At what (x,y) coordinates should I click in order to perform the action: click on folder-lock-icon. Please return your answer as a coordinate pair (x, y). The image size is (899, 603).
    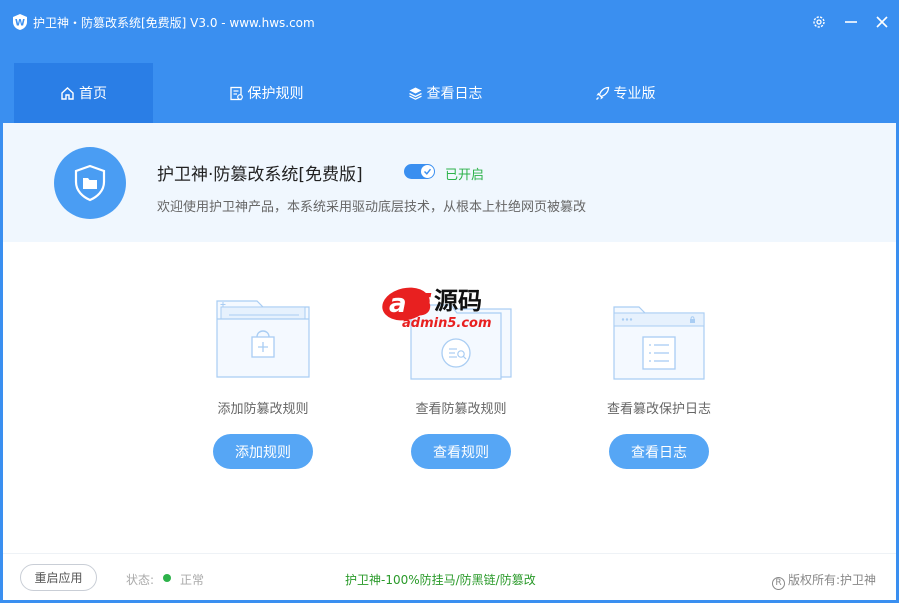
    Looking at the image, I should click on (263, 339).